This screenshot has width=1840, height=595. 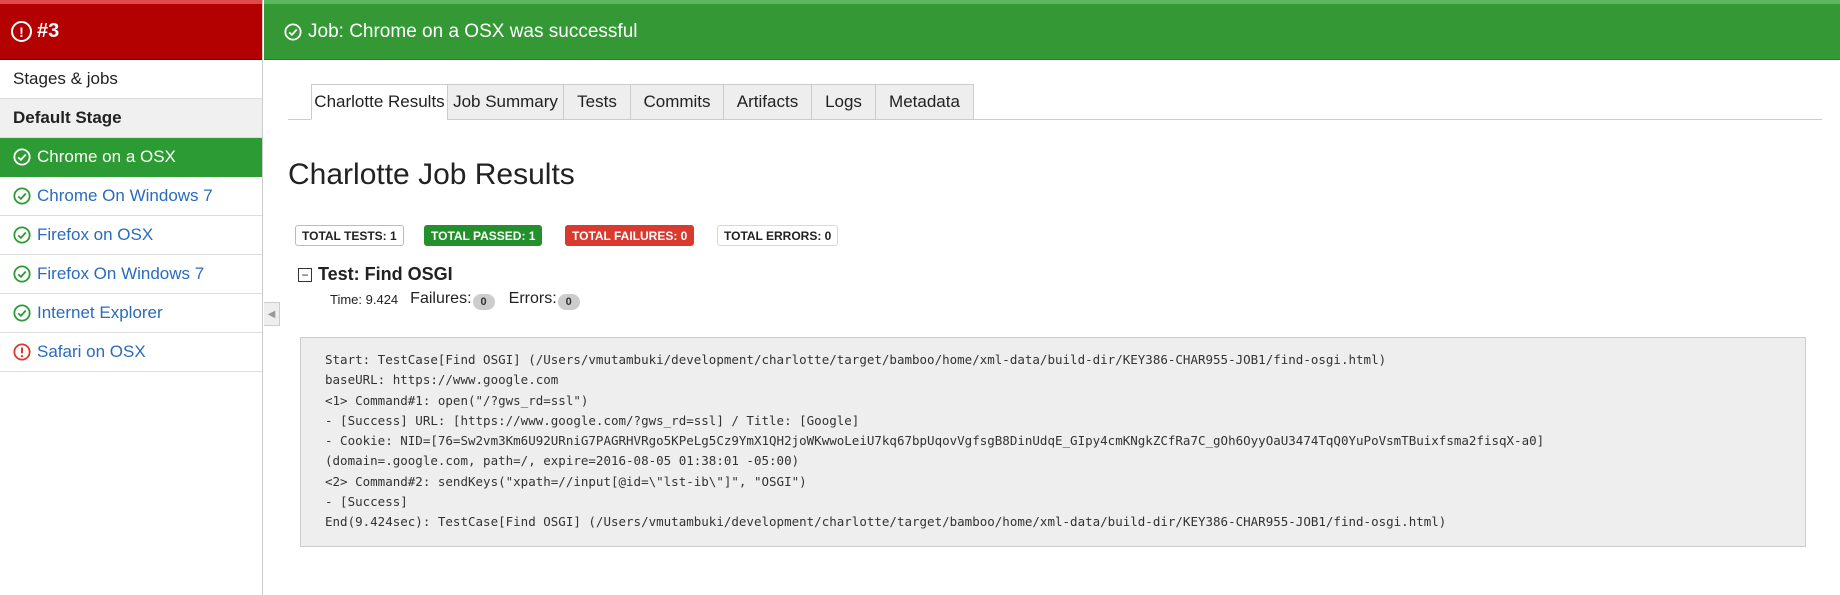 I want to click on tab-job-summary: Job Summary, so click(x=505, y=102).